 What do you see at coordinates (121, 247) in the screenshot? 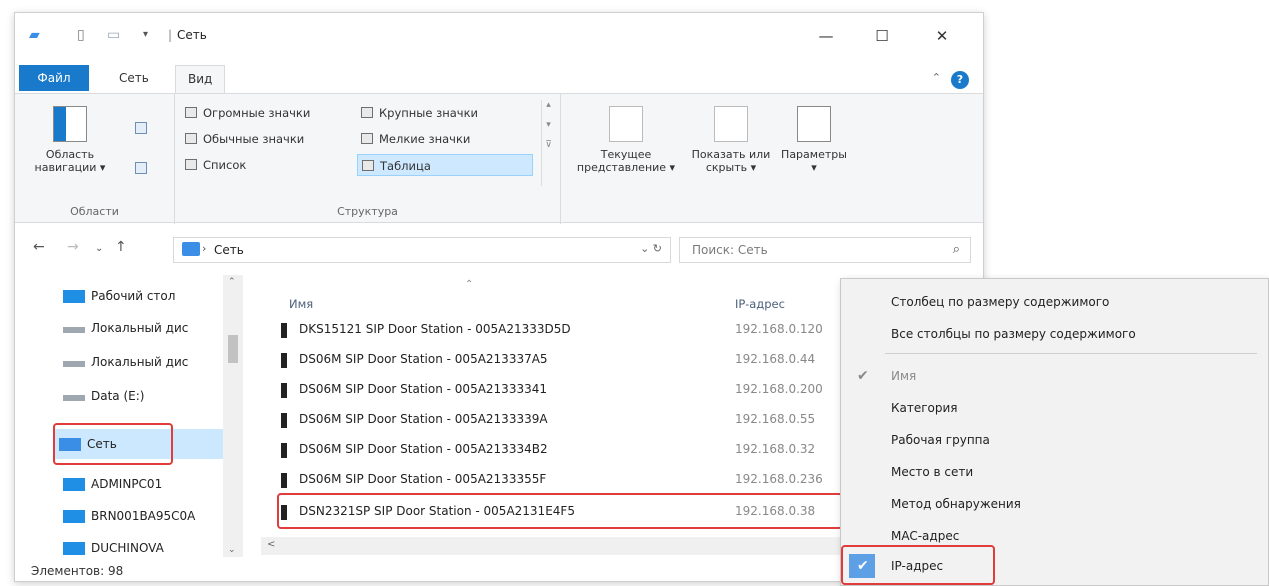
I see `up-button: ↑` at bounding box center [121, 247].